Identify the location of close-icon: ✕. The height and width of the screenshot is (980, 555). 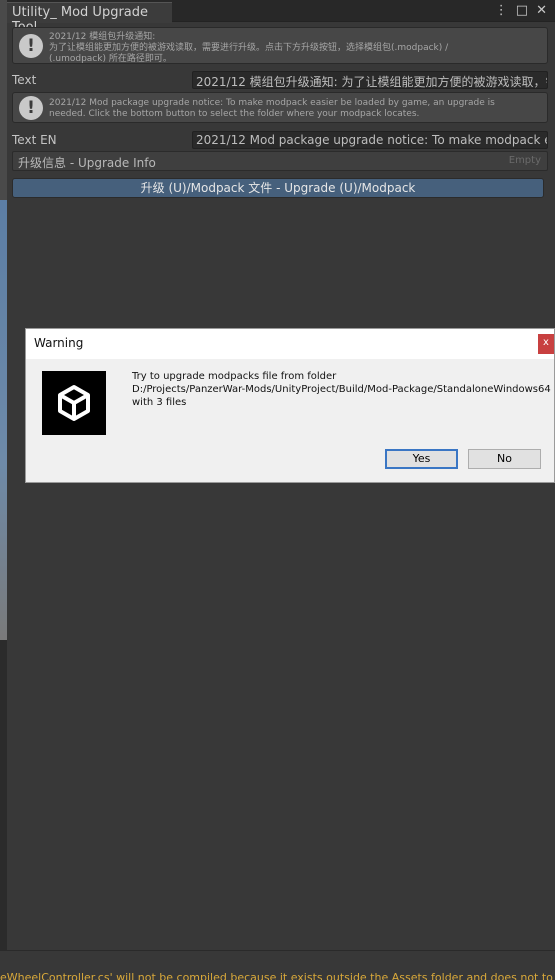
(541, 10).